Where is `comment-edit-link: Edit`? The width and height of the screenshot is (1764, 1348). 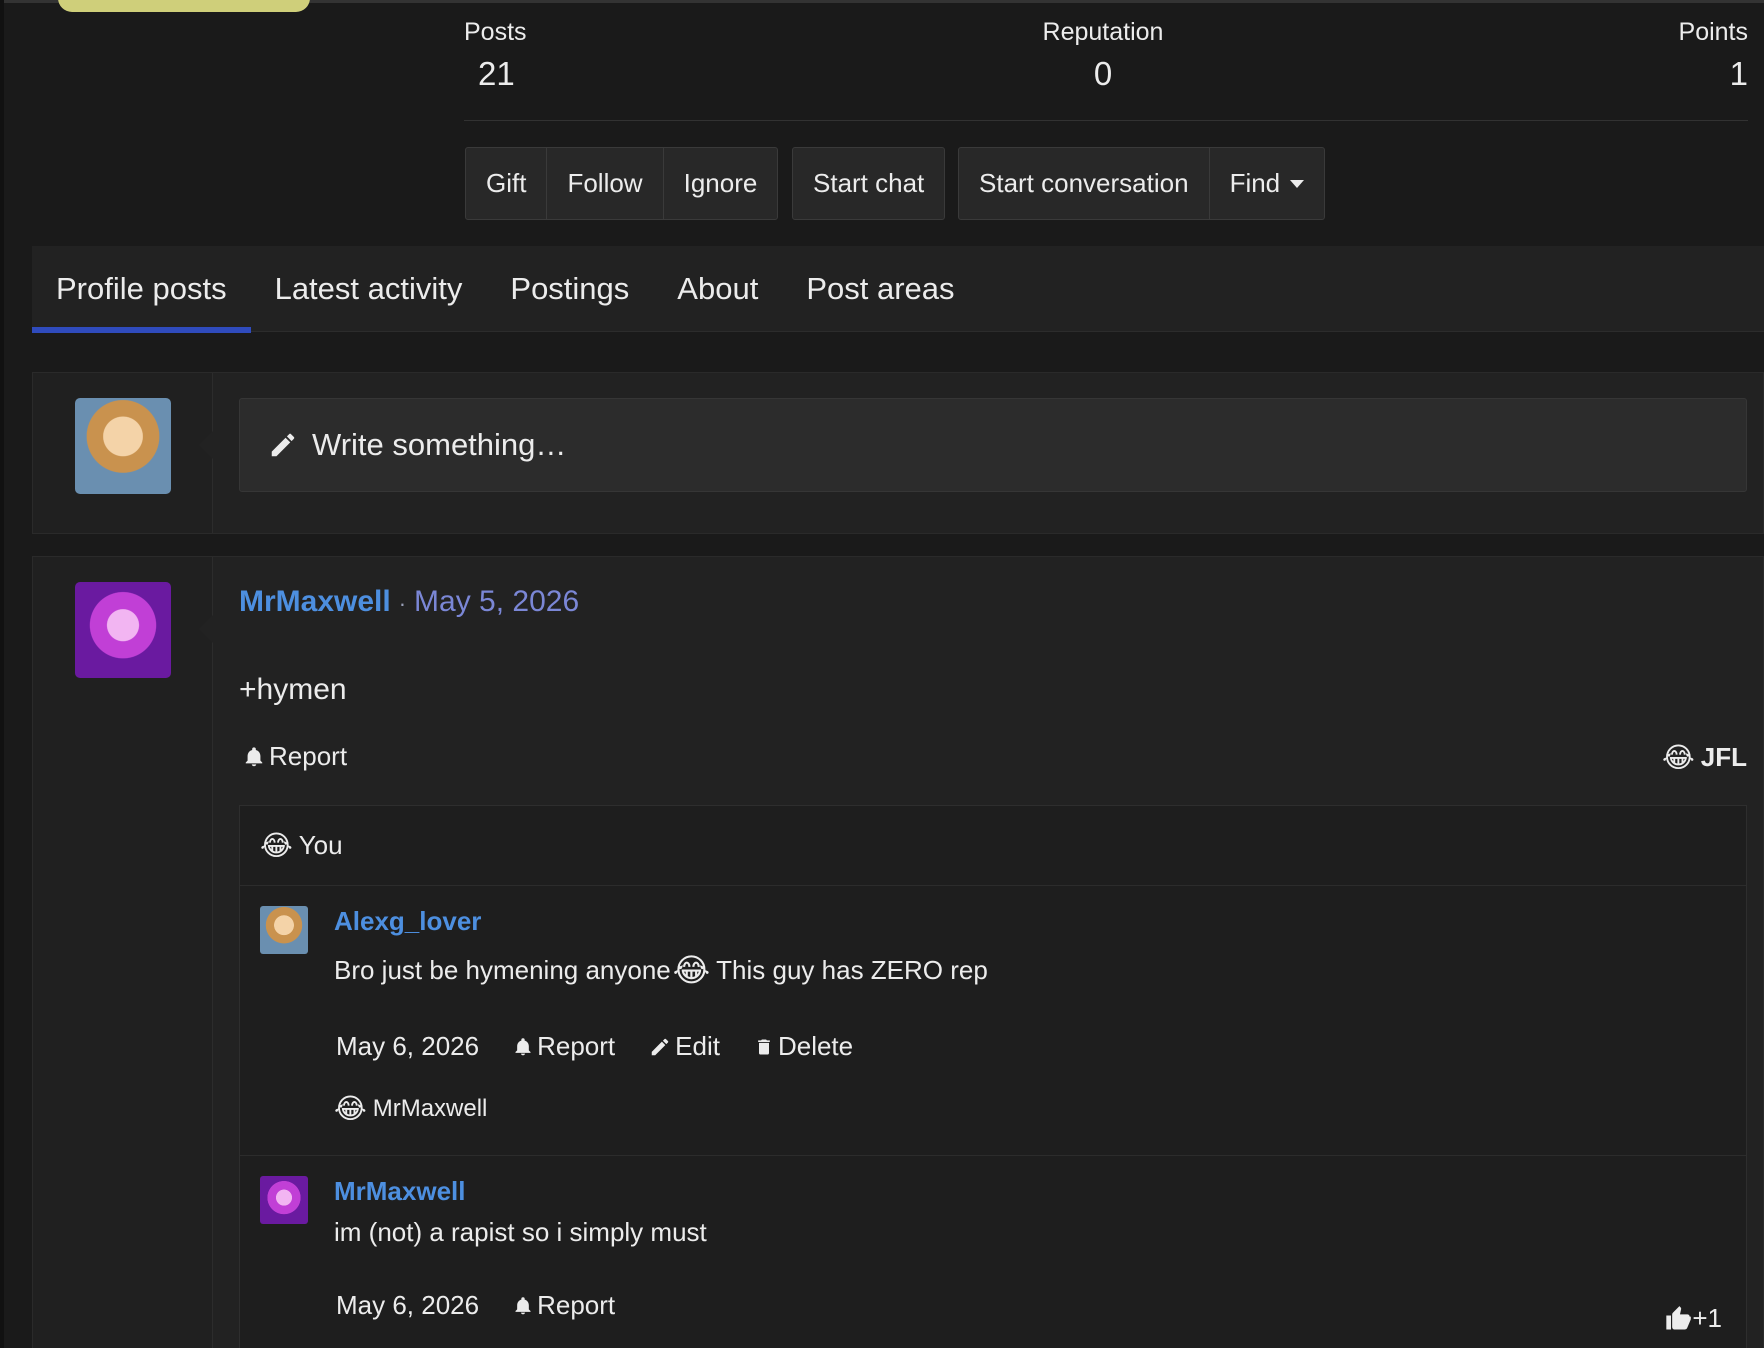
comment-edit-link: Edit is located at coordinates (684, 1046).